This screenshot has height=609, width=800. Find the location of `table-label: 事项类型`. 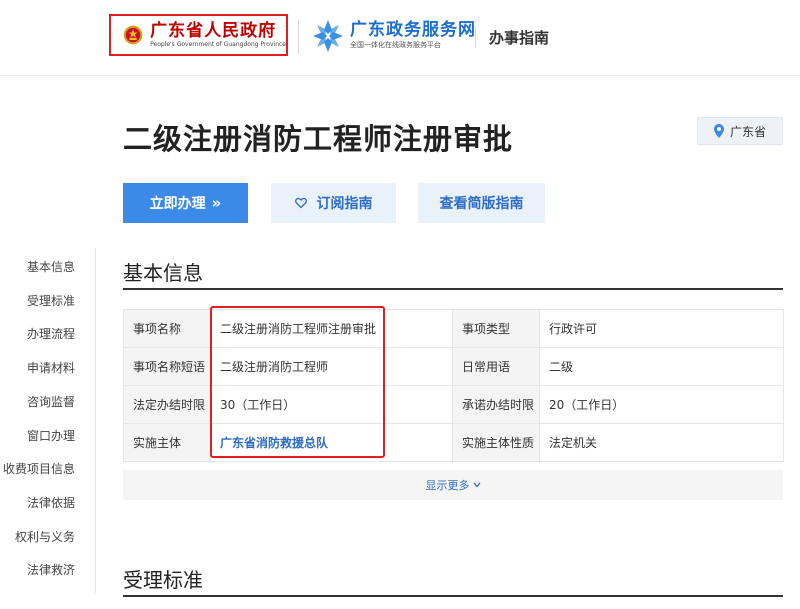

table-label: 事项类型 is located at coordinates (496, 328).